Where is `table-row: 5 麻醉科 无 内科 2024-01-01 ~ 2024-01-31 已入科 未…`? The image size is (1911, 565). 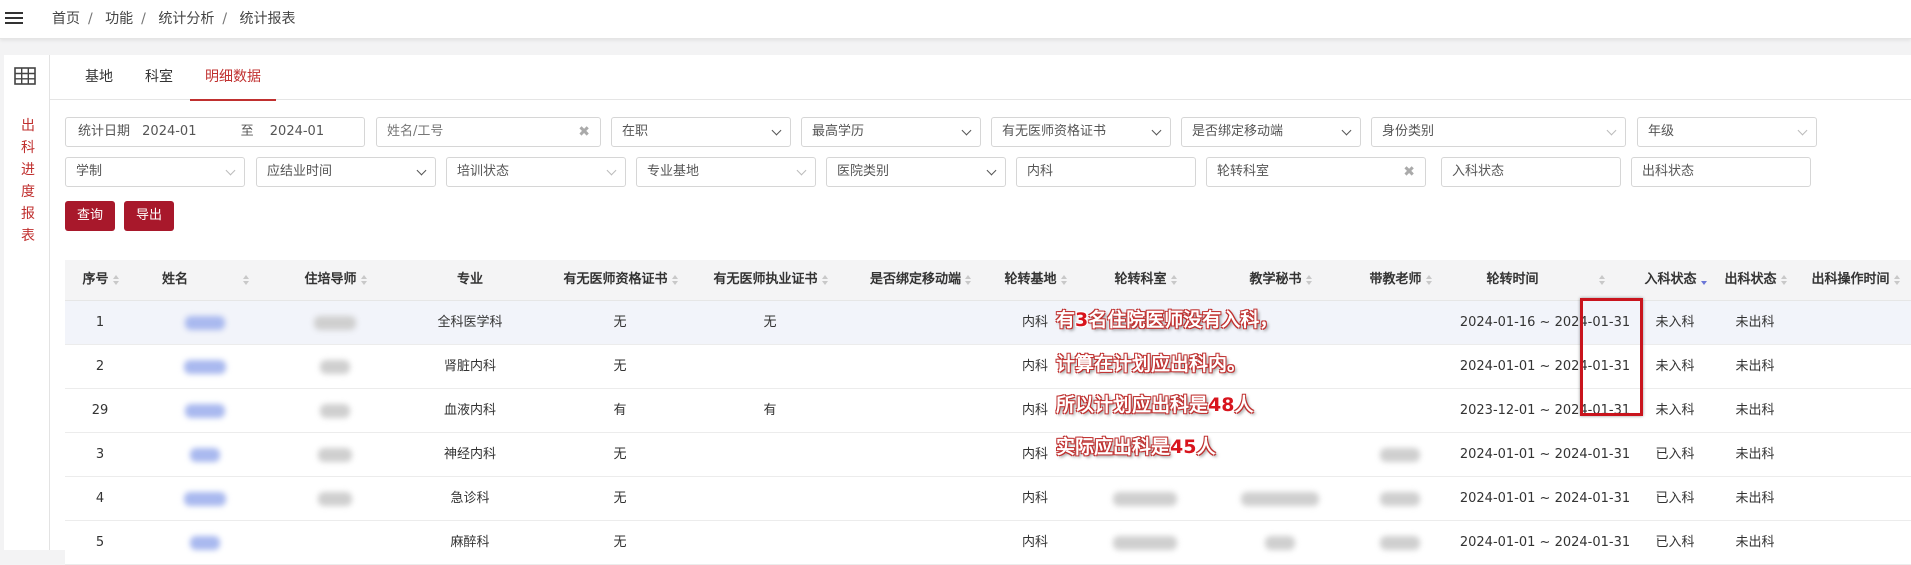
table-row: 5 麻醉科 无 内科 2024-01-01 ~ 2024-01-31 已入科 未… is located at coordinates (988, 543).